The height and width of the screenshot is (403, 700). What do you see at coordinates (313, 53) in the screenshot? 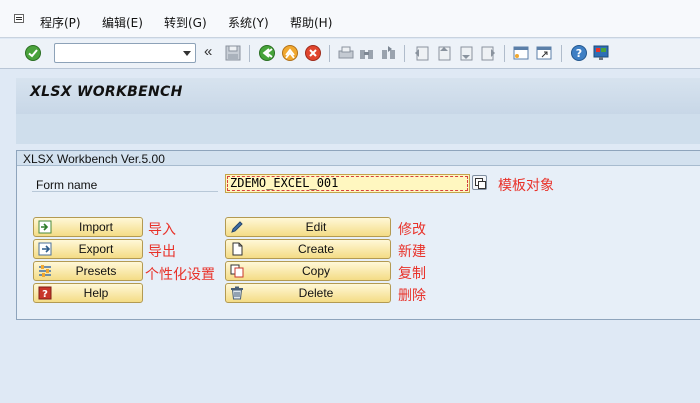
I see `cancel-icon` at bounding box center [313, 53].